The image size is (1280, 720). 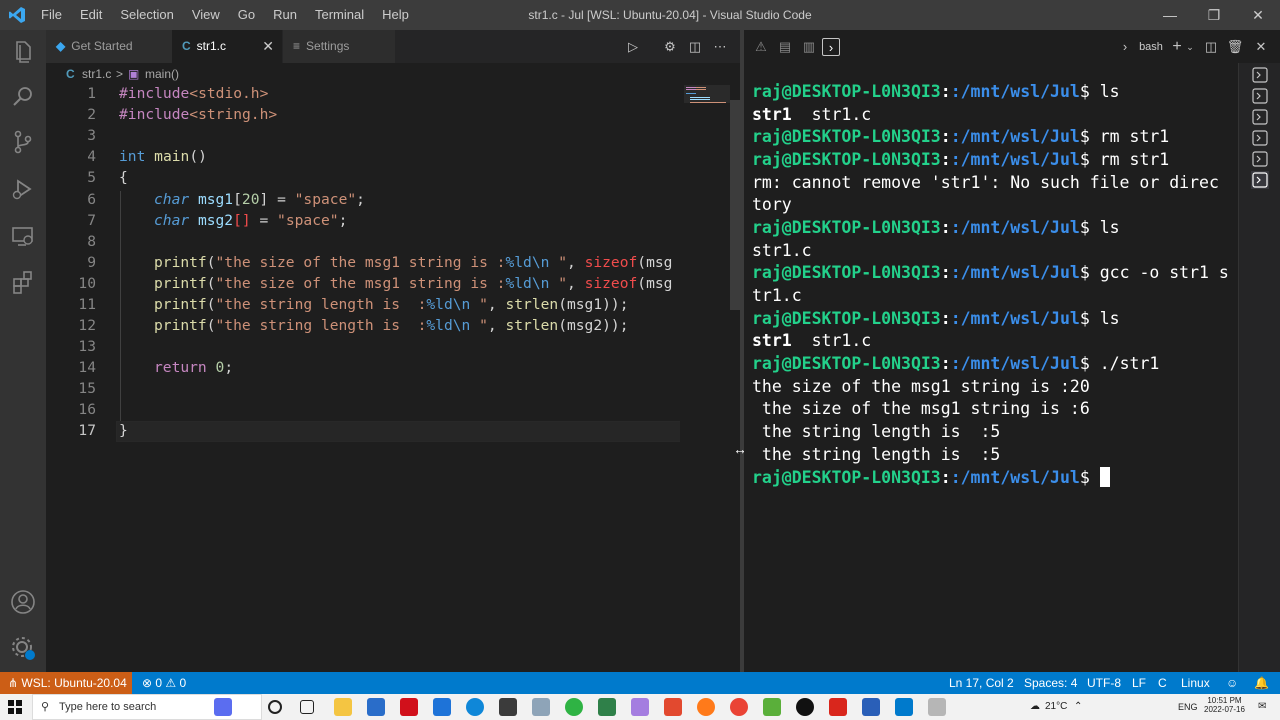 What do you see at coordinates (227, 46) in the screenshot?
I see `tab-str1-c: Cstr1.c ✕` at bounding box center [227, 46].